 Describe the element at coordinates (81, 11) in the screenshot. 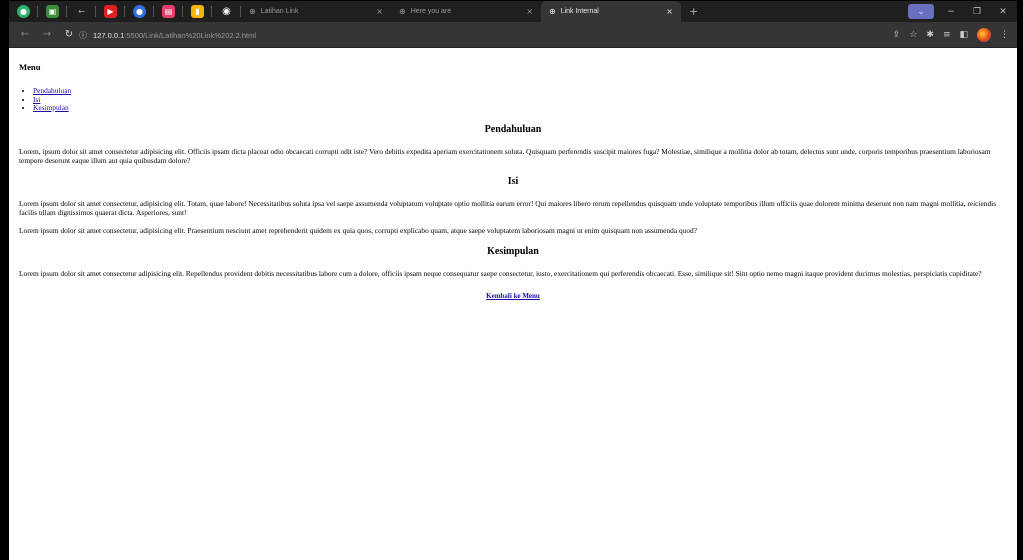

I see `pinned-tab-icon: ←` at that location.